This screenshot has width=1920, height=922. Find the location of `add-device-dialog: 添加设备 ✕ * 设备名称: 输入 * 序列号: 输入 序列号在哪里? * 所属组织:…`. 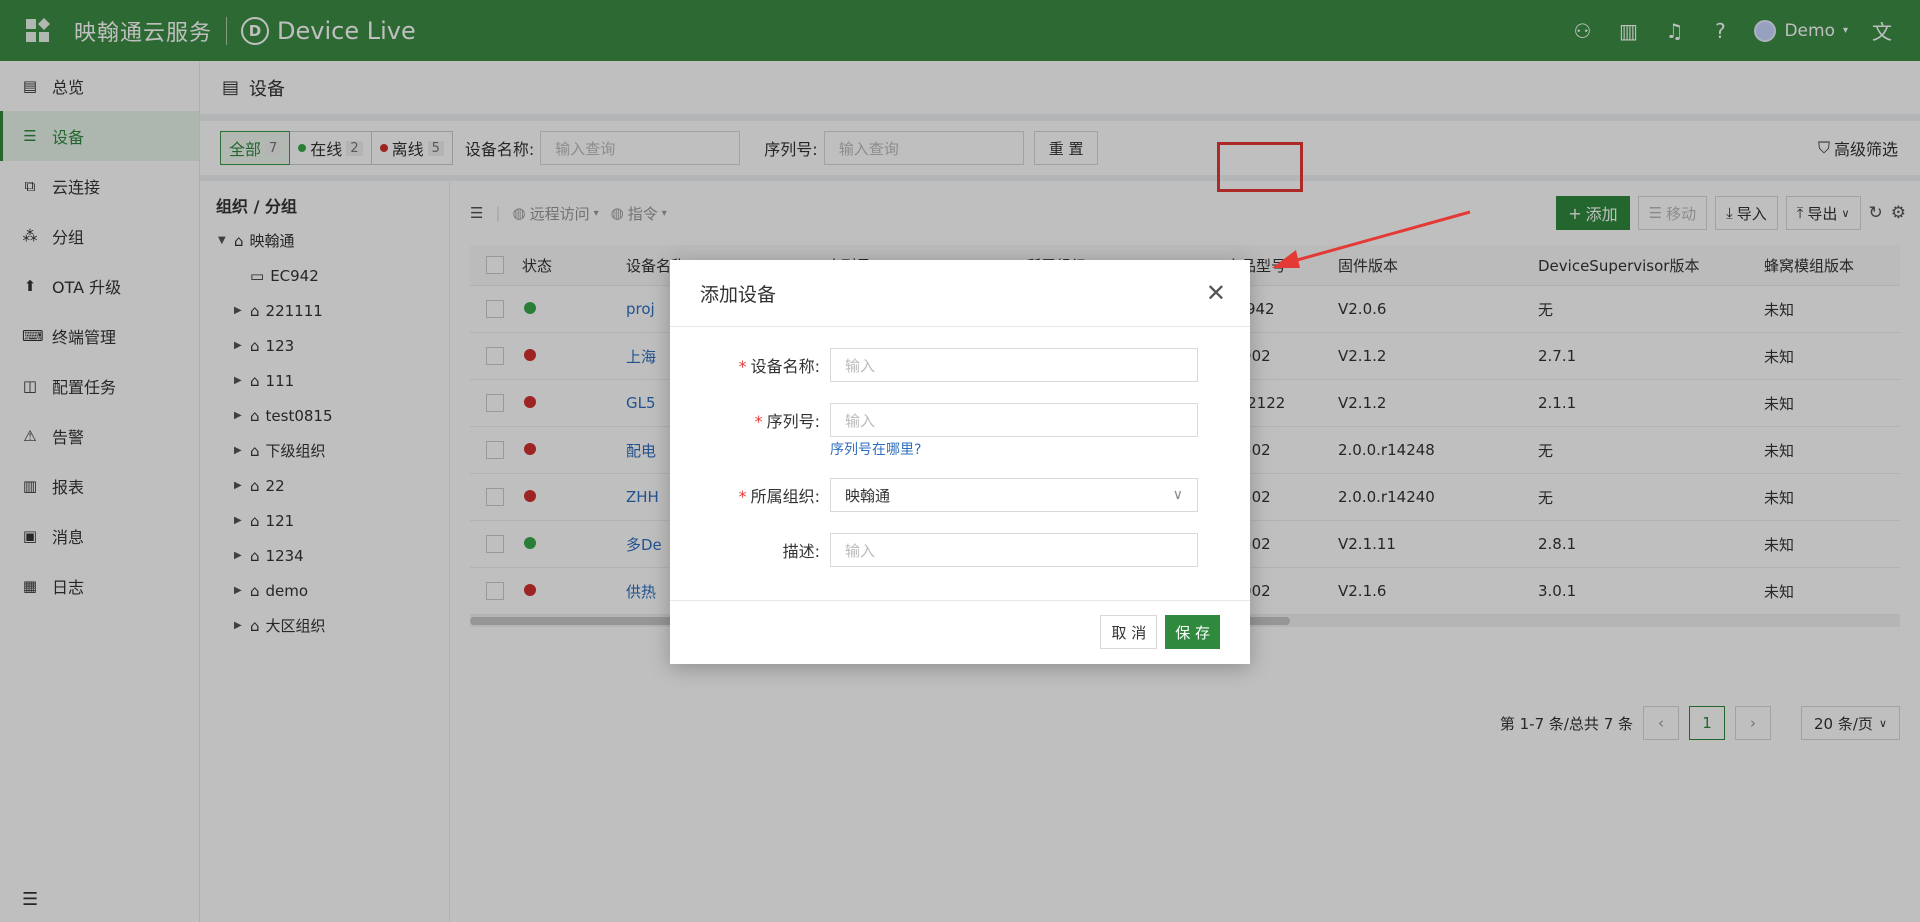

add-device-dialog: 添加设备 ✕ * 设备名称: 输入 * 序列号: 输入 序列号在哪里? * 所属组织:… is located at coordinates (960, 462).